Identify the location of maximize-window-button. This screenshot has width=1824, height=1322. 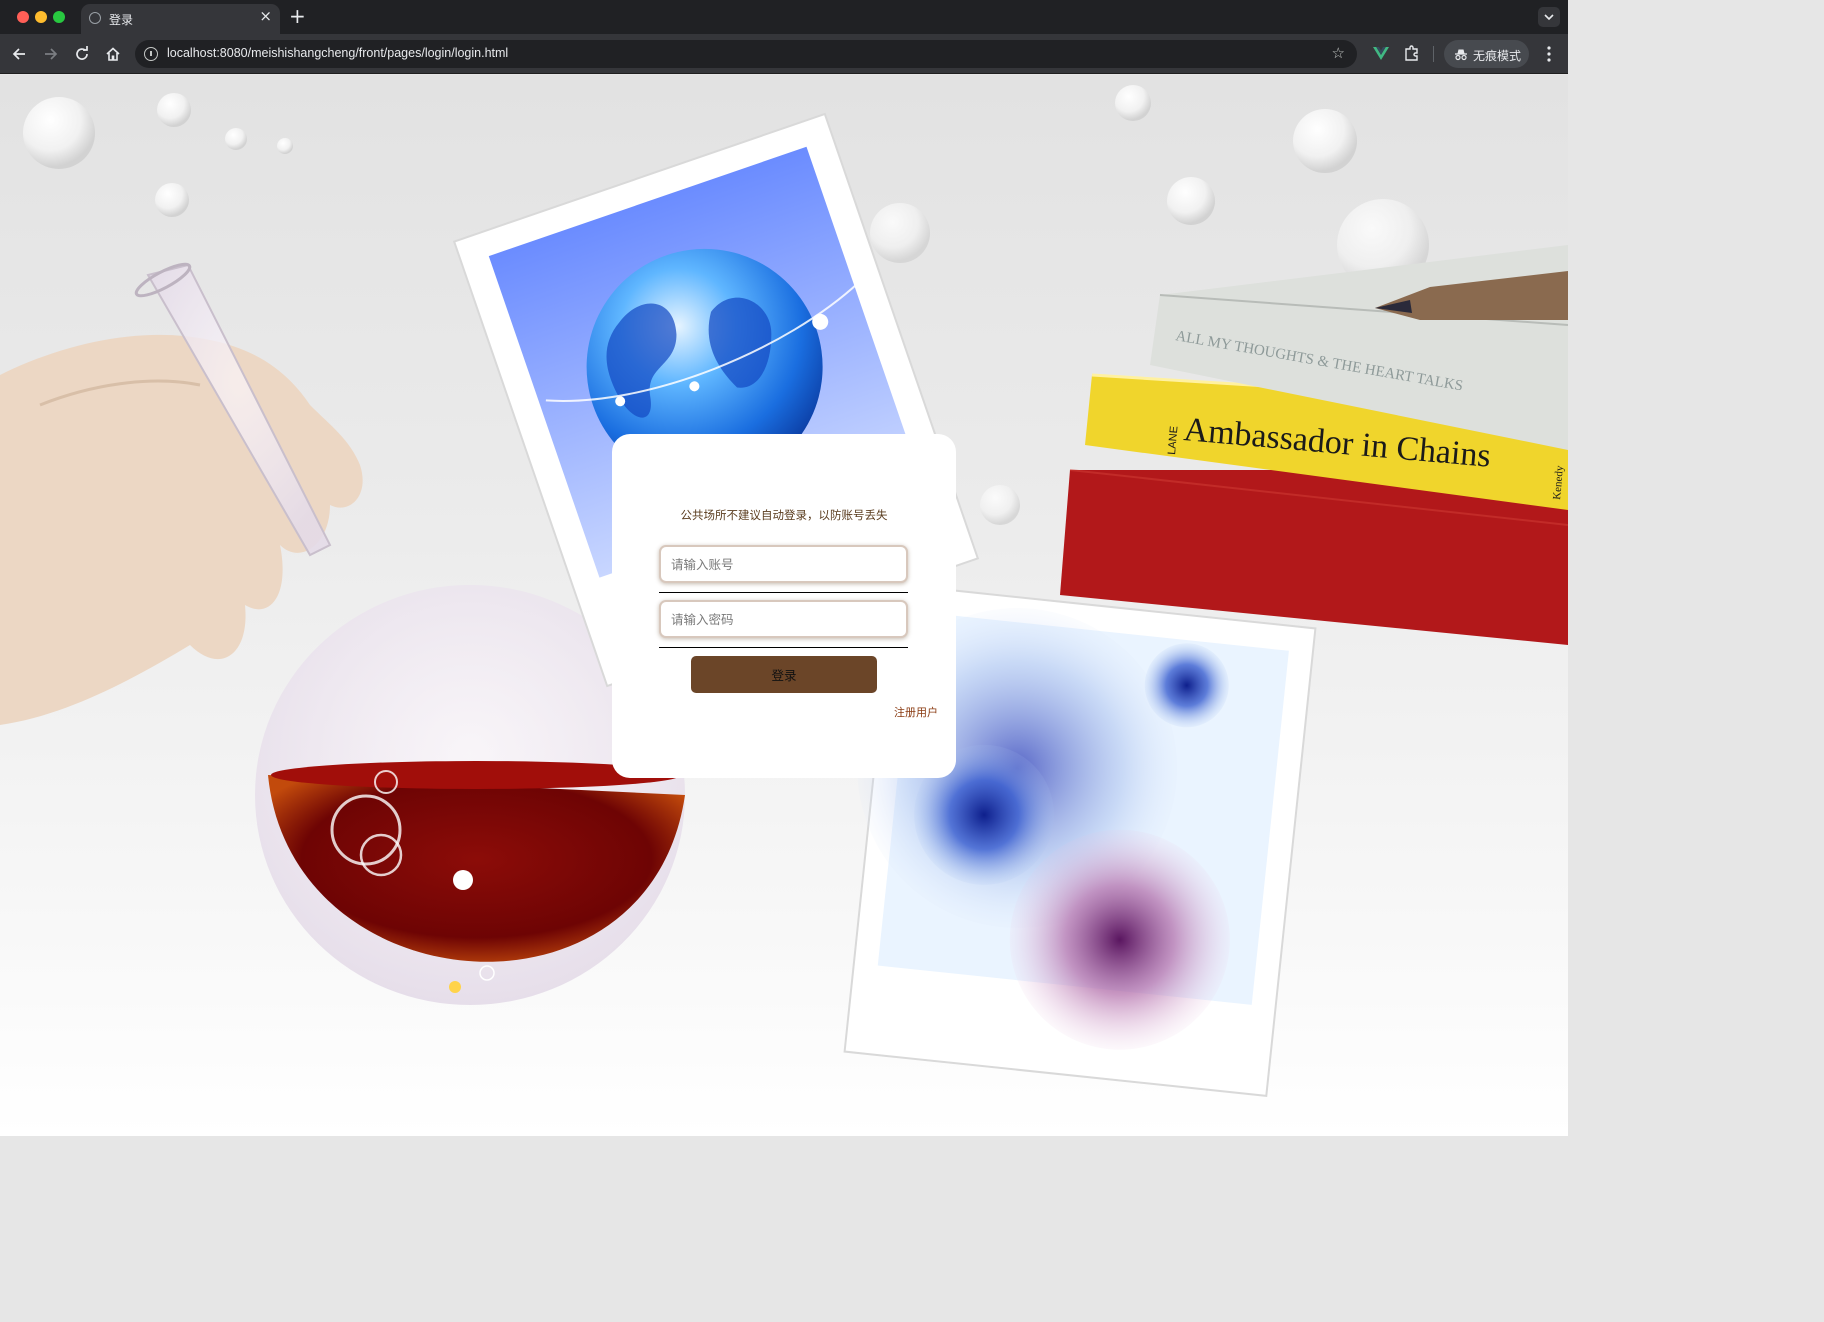
(59, 17).